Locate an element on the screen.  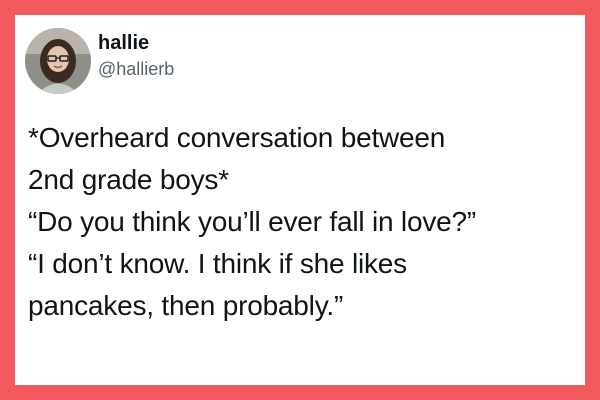
tweet-line: “Do you think you’ll ever fall in love?” is located at coordinates (252, 221).